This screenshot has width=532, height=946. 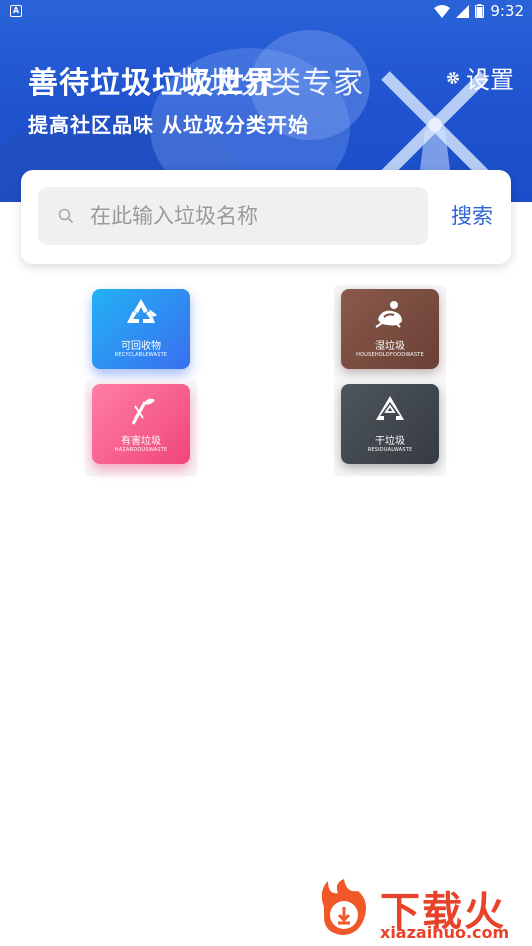 What do you see at coordinates (390, 329) in the screenshot?
I see `category-tile: 湿垃圾 HOUSEHOLDFOODWASTE` at bounding box center [390, 329].